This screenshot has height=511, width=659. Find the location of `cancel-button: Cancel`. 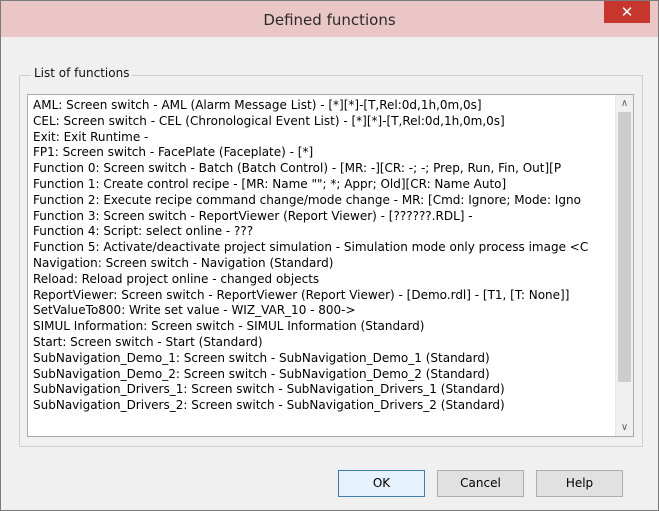

cancel-button: Cancel is located at coordinates (480, 483).